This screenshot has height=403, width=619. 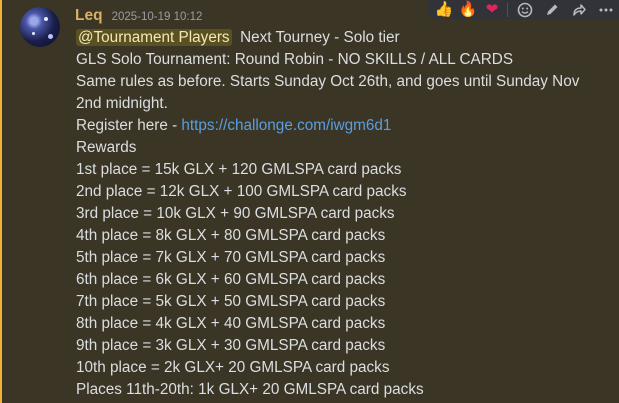 What do you see at coordinates (106, 147) in the screenshot?
I see `message-line: Rewards` at bounding box center [106, 147].